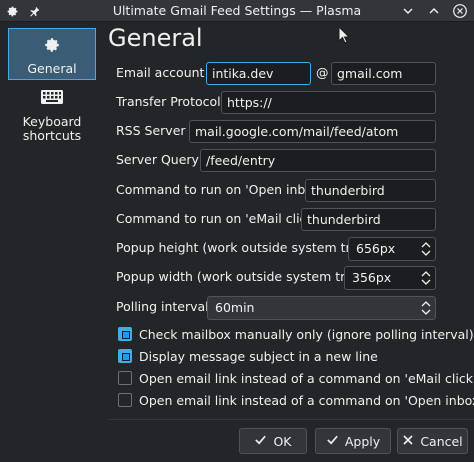 Image resolution: width=474 pixels, height=462 pixels. Describe the element at coordinates (434, 11) in the screenshot. I see `chevron-up-icon` at that location.